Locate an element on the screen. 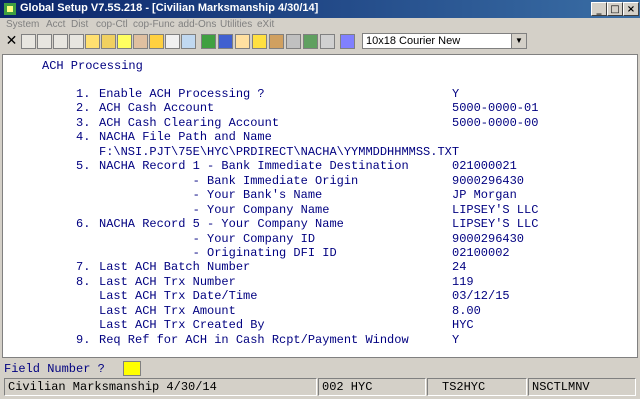 The height and width of the screenshot is (399, 640). menu-utilities: Utilities is located at coordinates (236, 24).